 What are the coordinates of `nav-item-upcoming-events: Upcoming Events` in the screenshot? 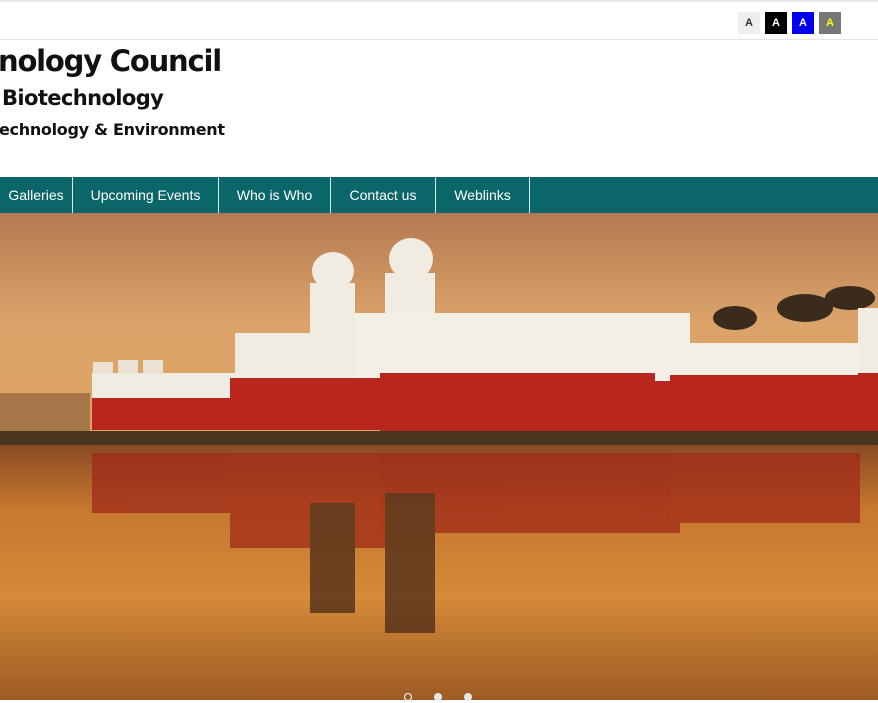 It's located at (146, 195).